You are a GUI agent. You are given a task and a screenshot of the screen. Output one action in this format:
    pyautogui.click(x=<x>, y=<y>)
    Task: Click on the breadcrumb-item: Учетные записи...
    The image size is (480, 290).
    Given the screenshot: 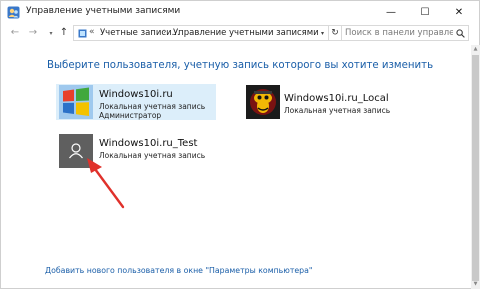 What is the action you would take?
    pyautogui.click(x=140, y=33)
    